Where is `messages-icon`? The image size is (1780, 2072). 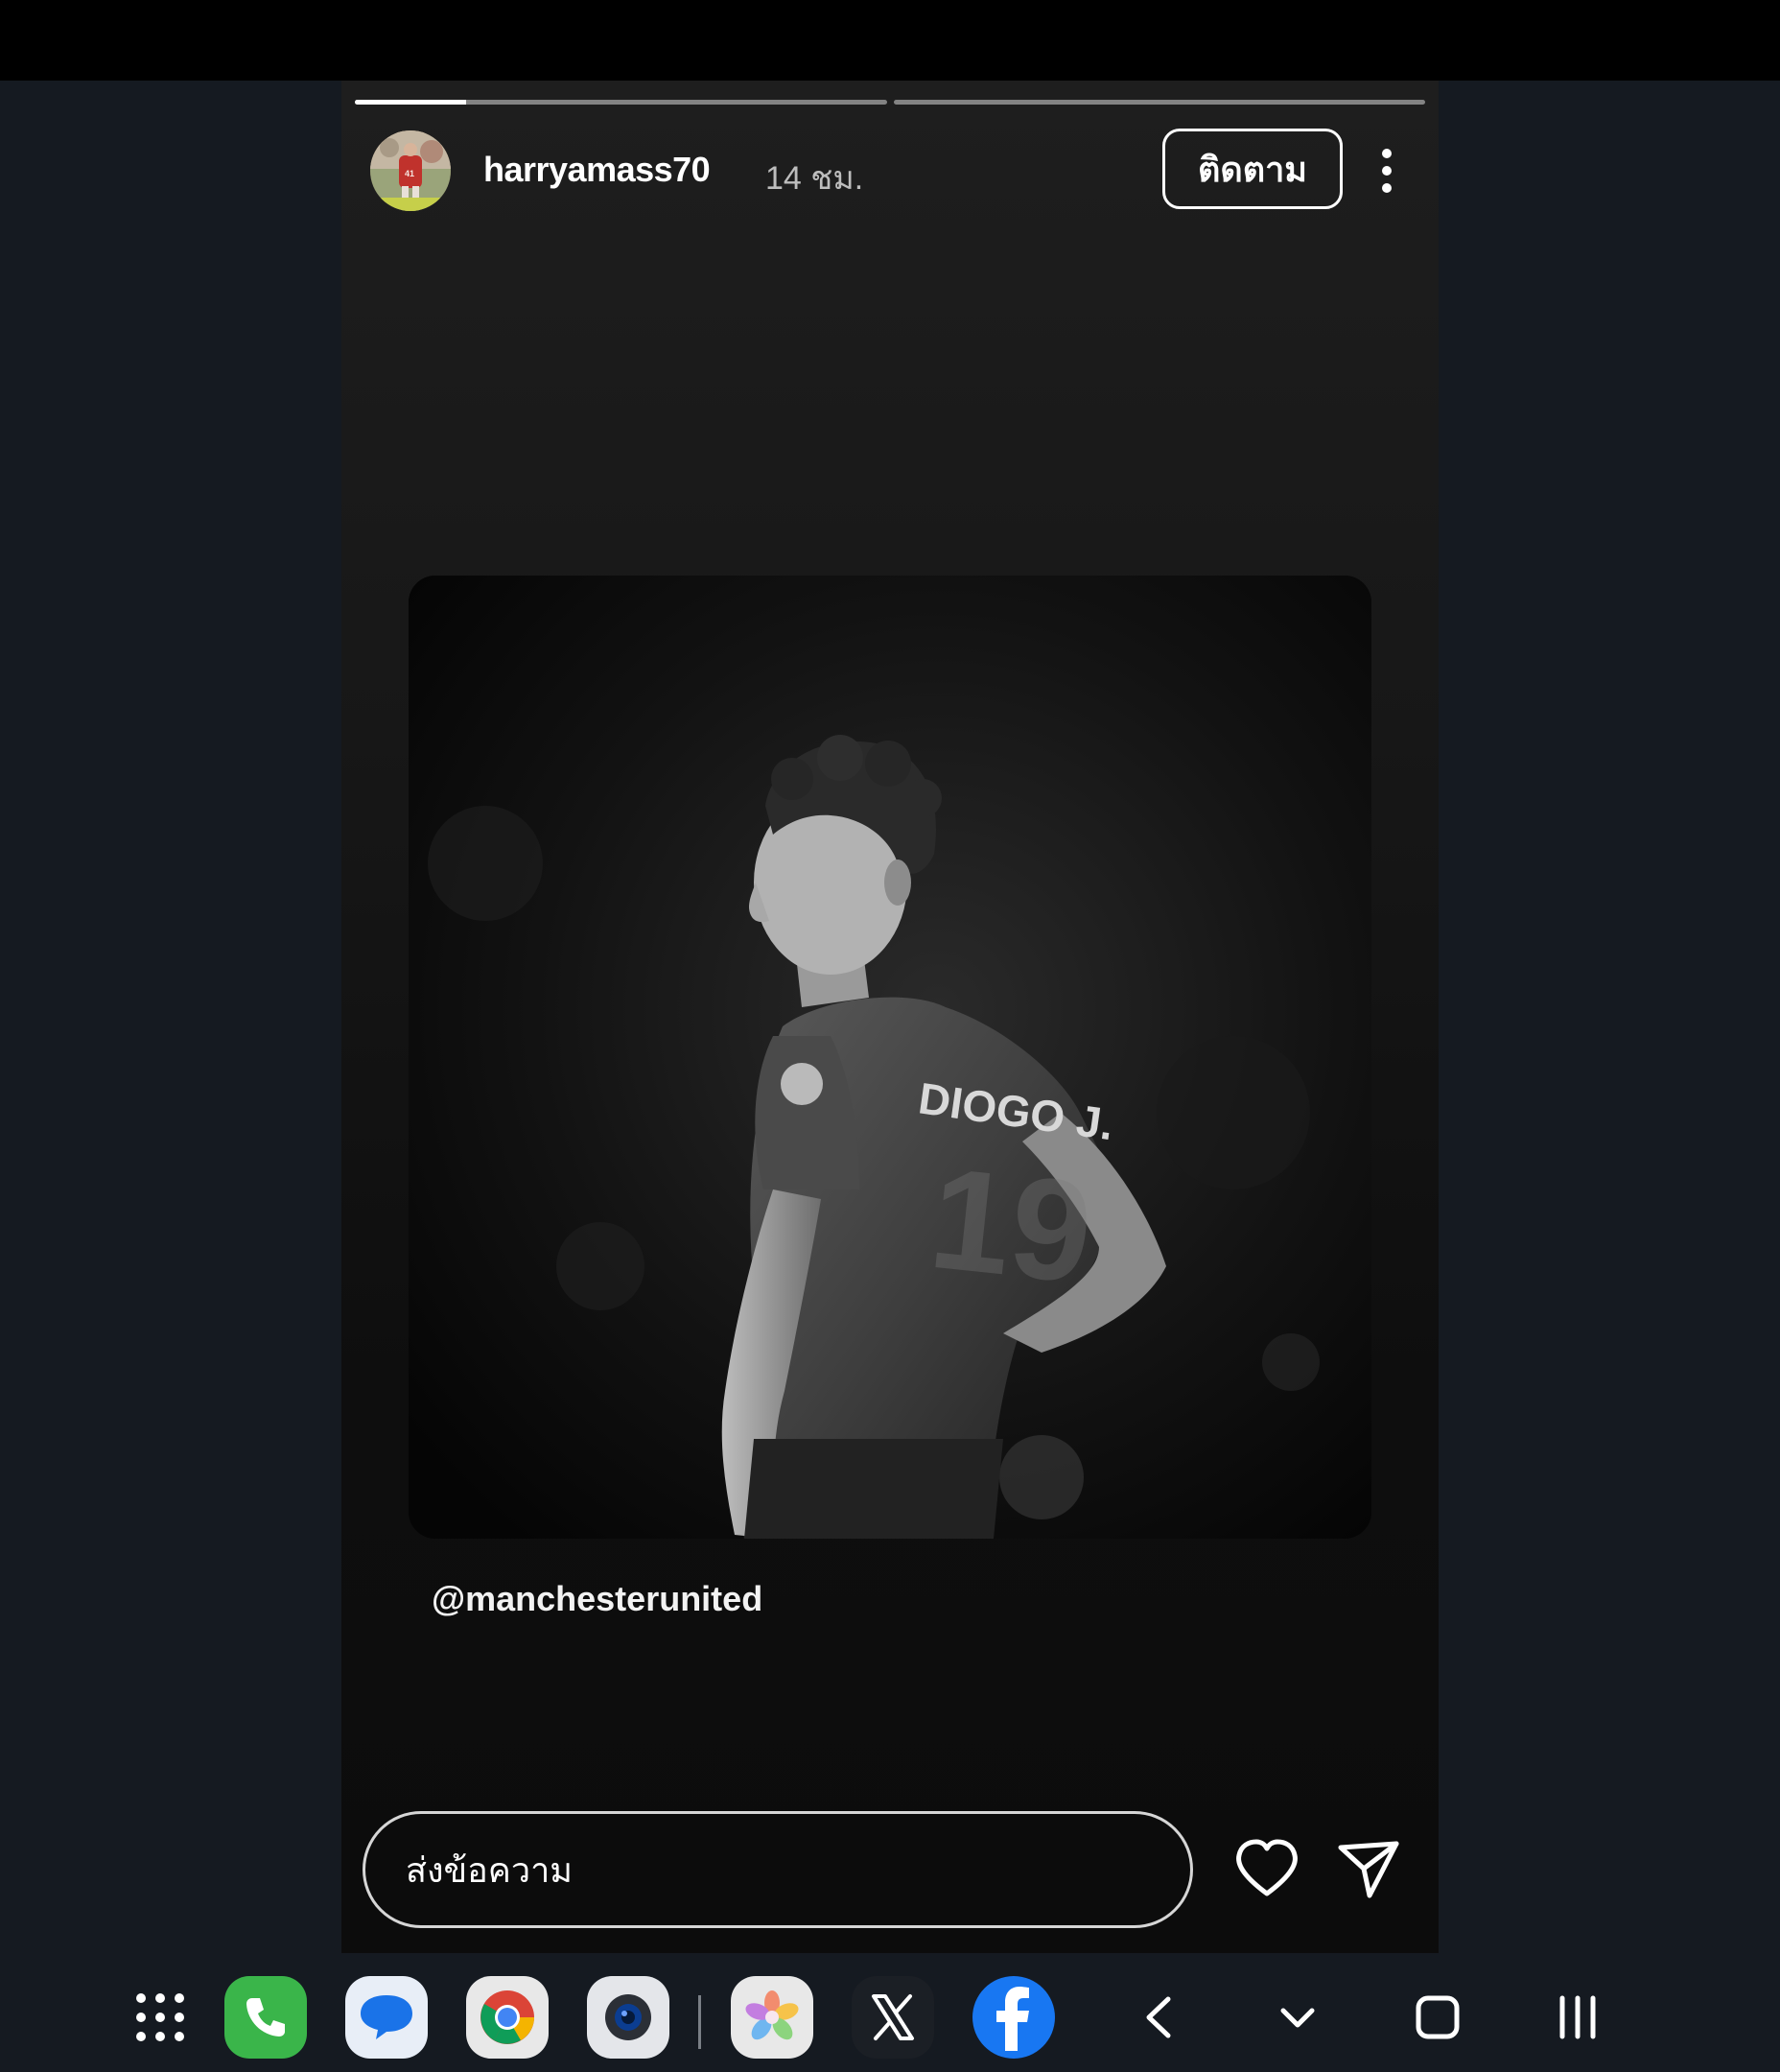
messages-icon is located at coordinates (386, 2017).